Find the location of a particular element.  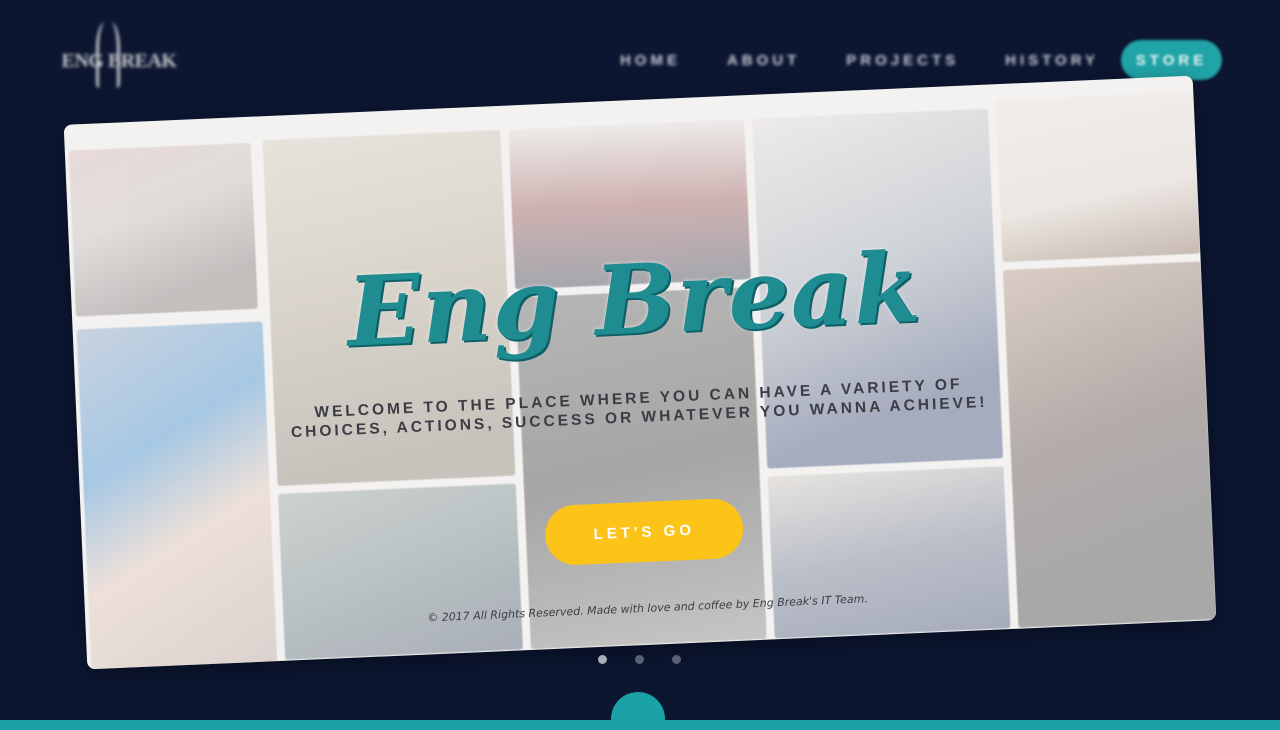

slider-dots is located at coordinates (639, 659).